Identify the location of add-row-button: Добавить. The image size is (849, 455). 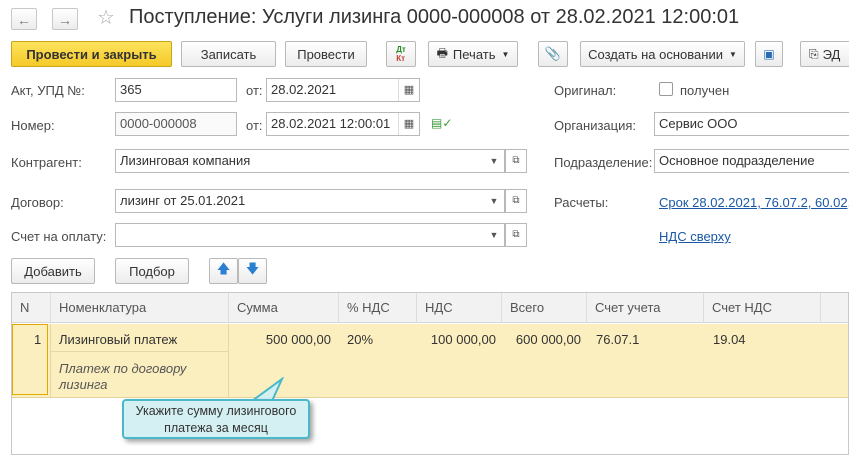
(53, 271).